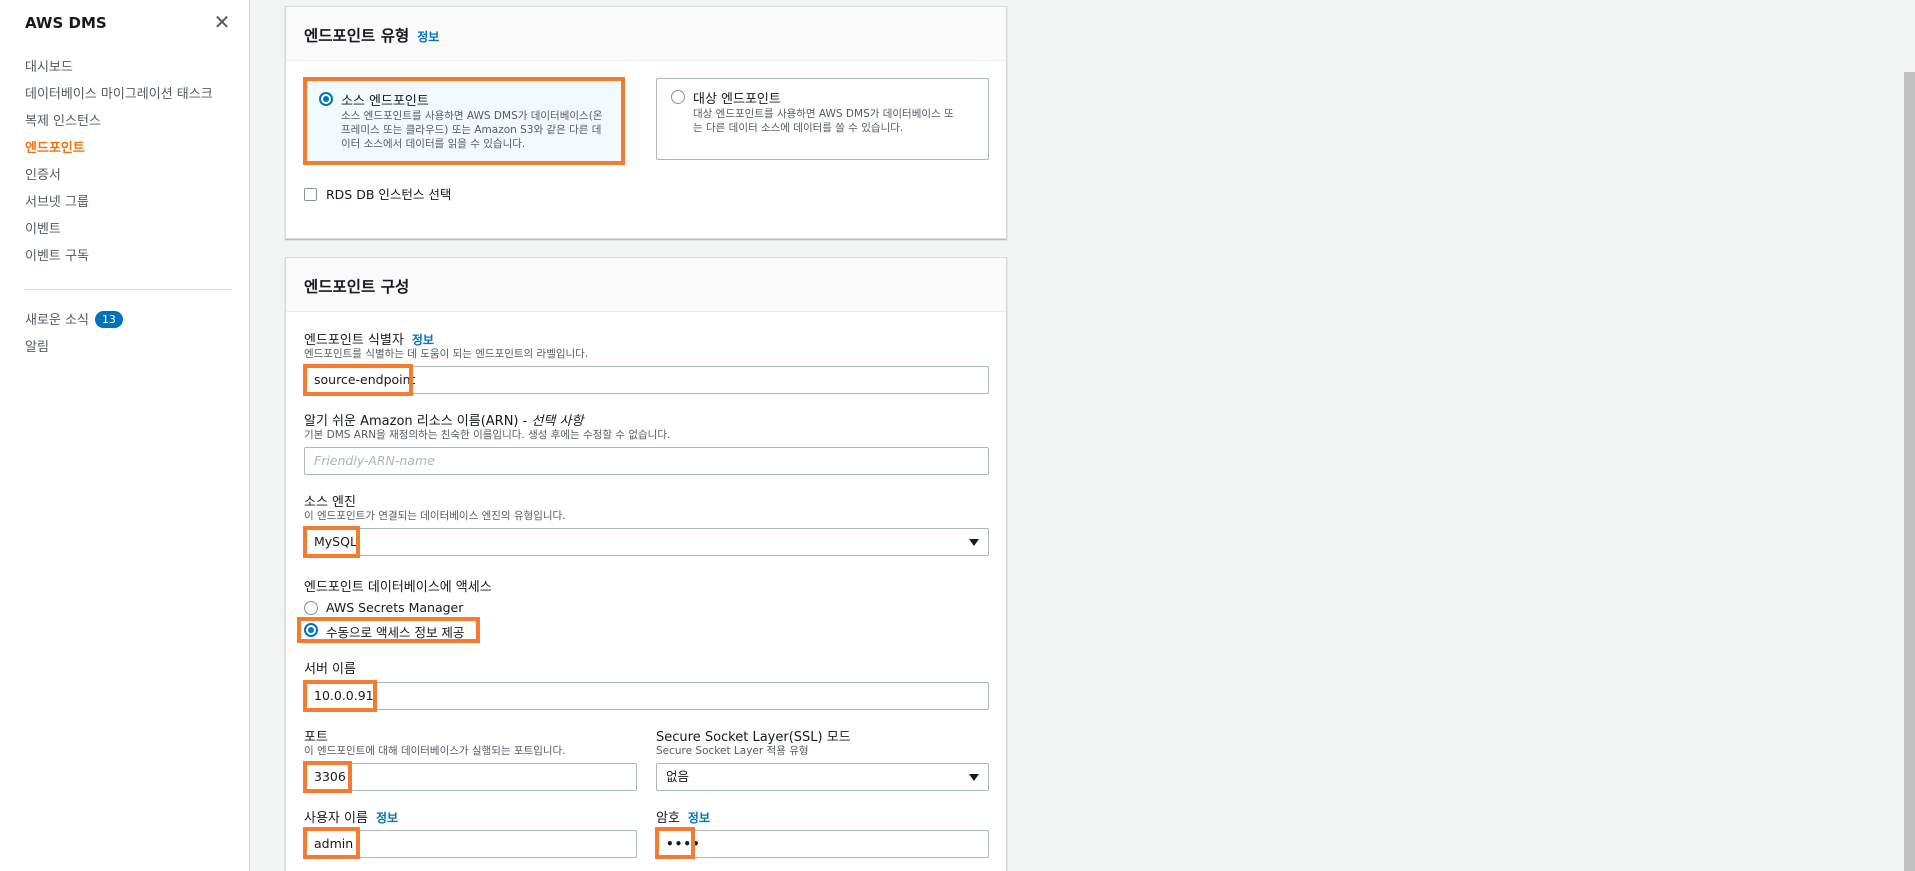 The height and width of the screenshot is (871, 1915). Describe the element at coordinates (336, 818) in the screenshot. I see `username-label: 사용자 이름` at that location.